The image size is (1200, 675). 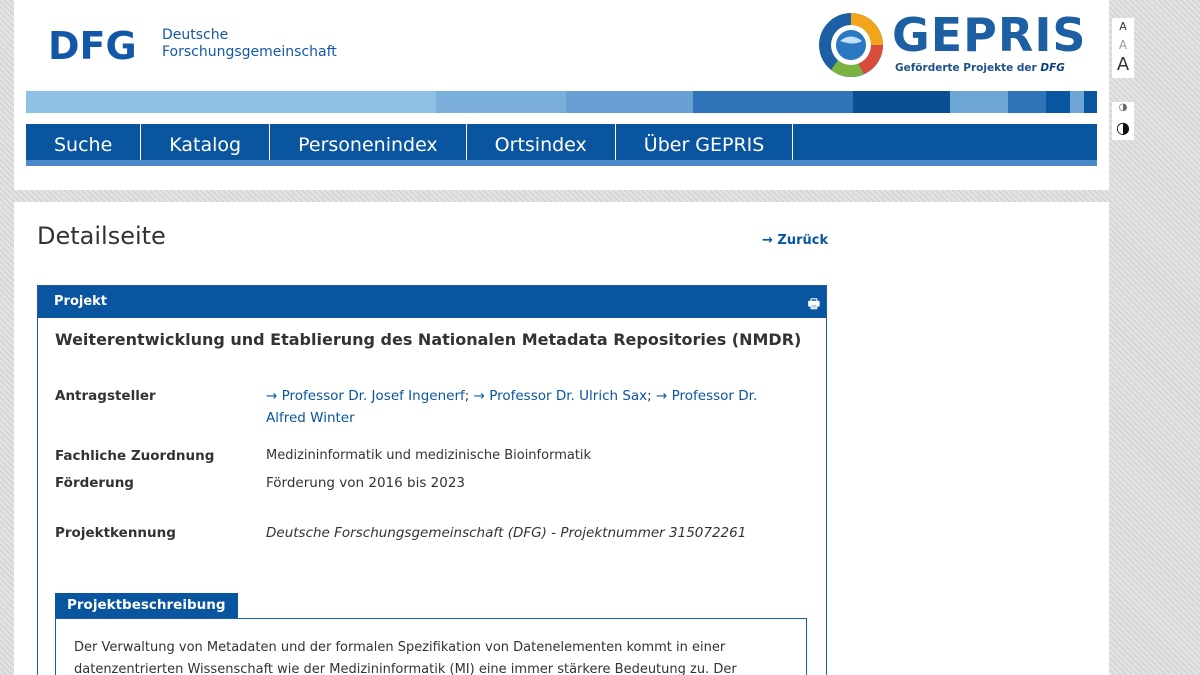 What do you see at coordinates (115, 533) in the screenshot?
I see `project-id-label: Projektkennung` at bounding box center [115, 533].